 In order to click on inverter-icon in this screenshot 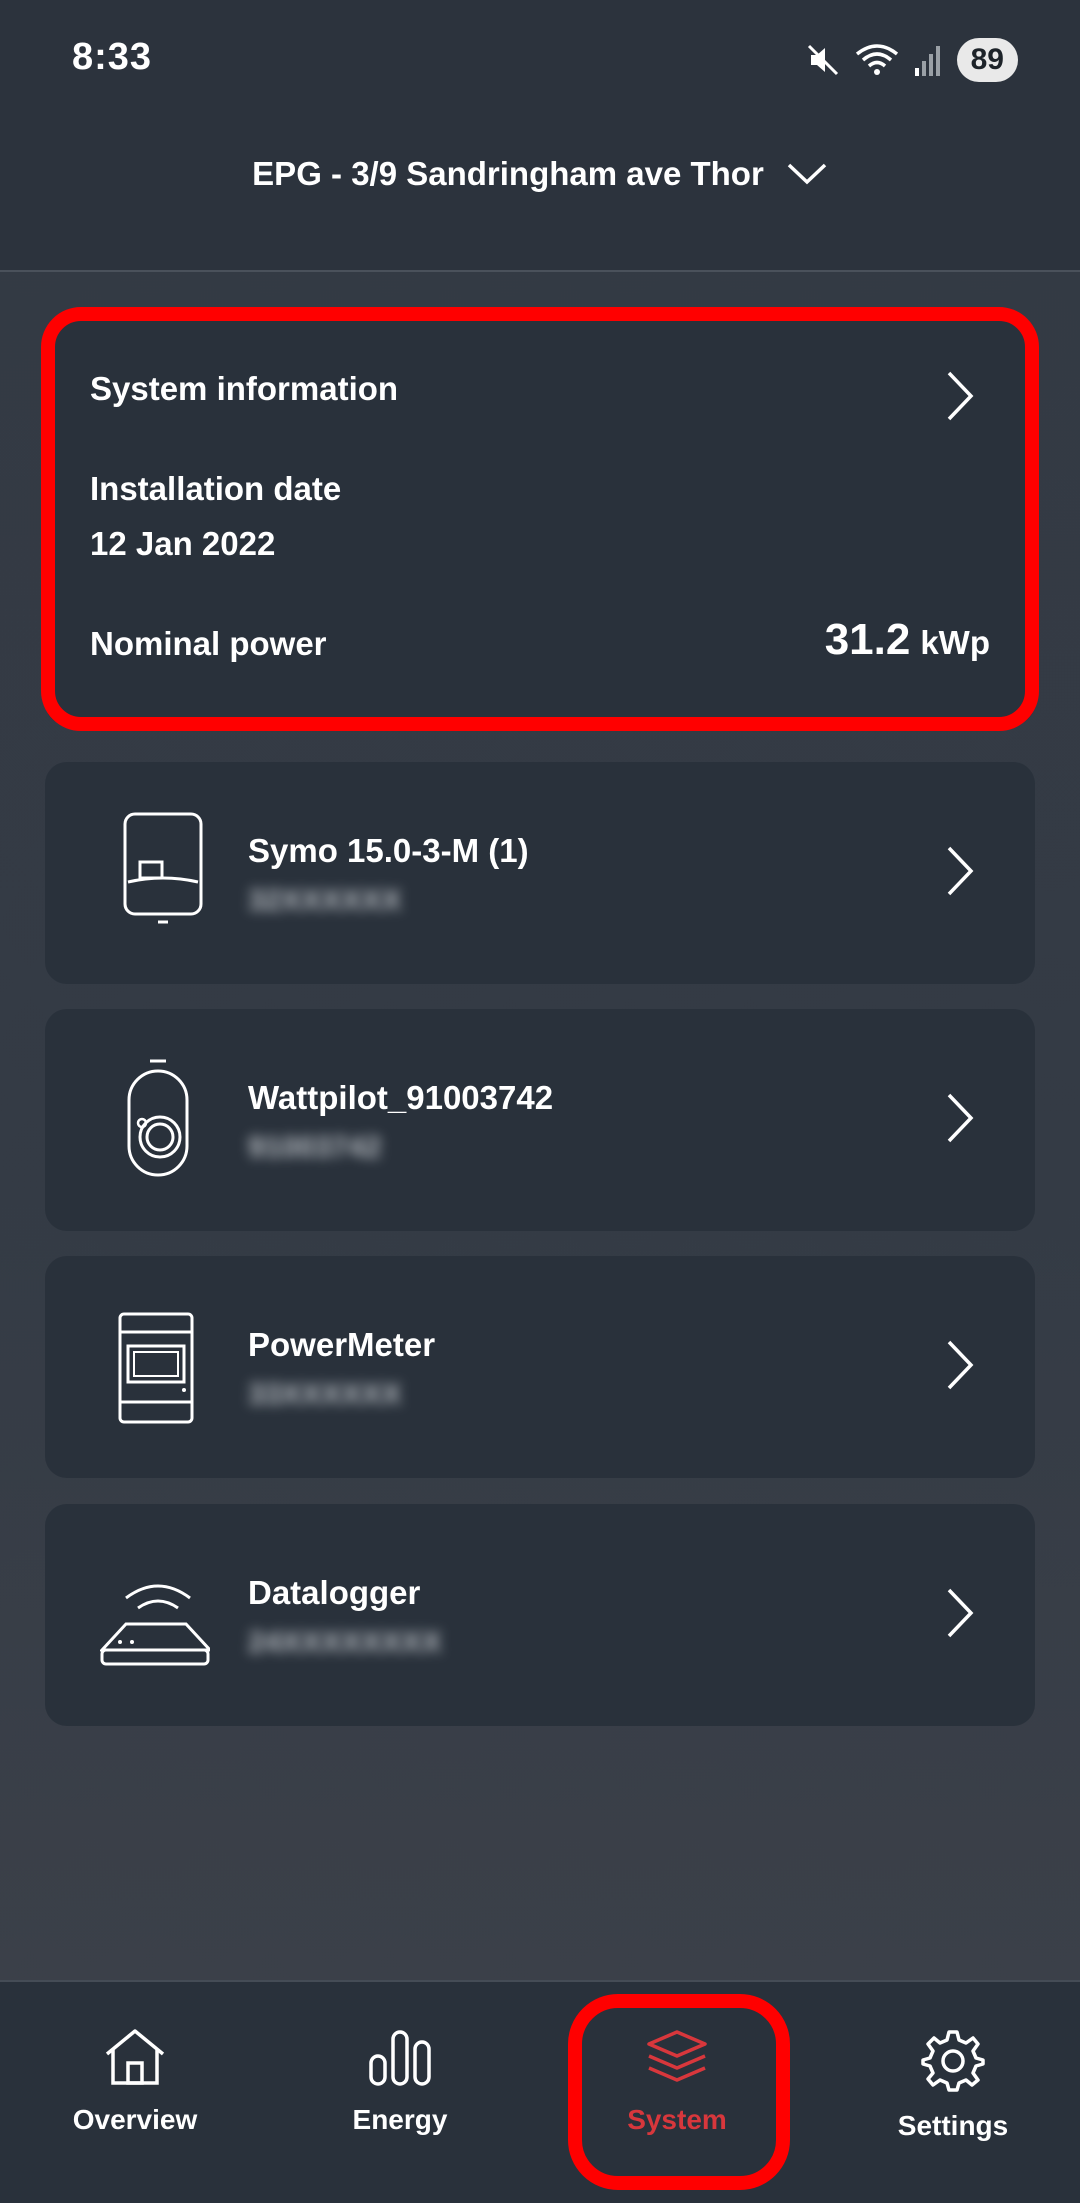, I will do `click(163, 868)`.